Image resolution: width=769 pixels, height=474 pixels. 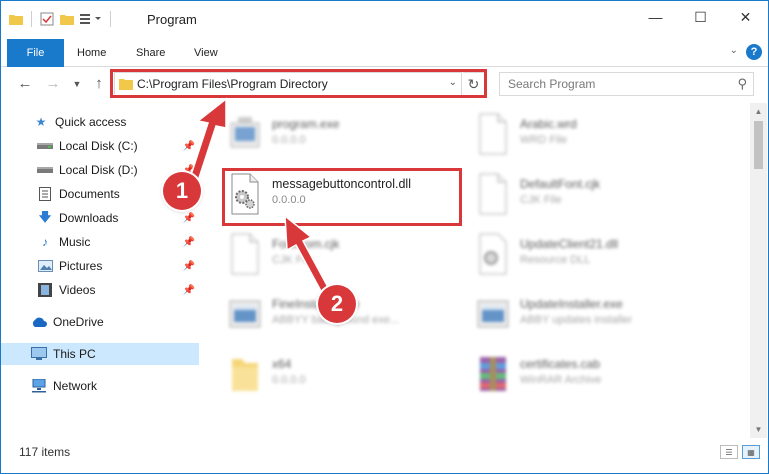 I want to click on details-view-icon: ☰, so click(x=729, y=452).